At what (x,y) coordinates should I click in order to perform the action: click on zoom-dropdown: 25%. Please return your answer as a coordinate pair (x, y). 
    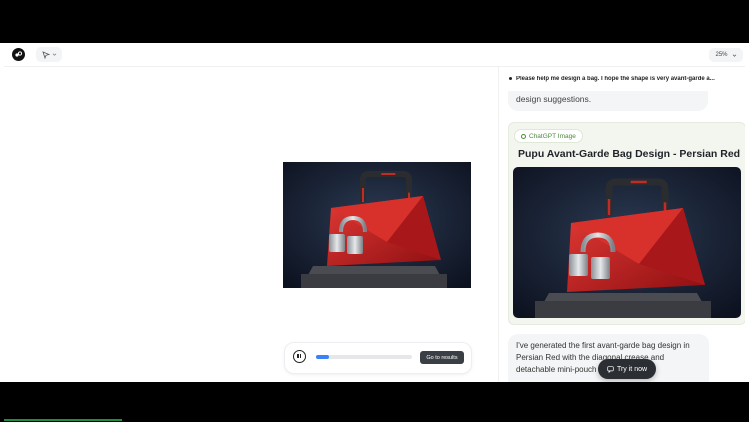
    Looking at the image, I should click on (726, 55).